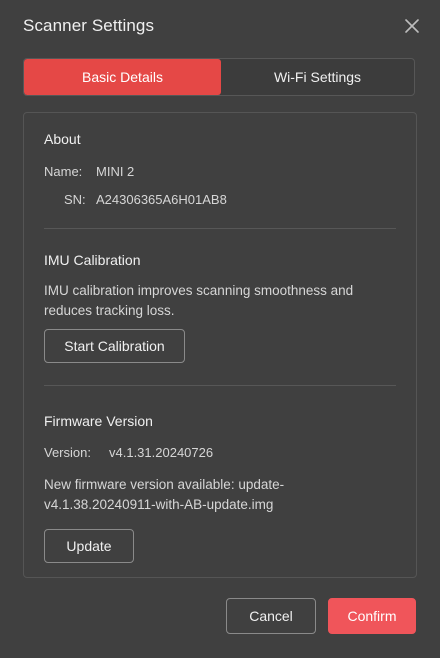  I want to click on sn-label: SN:, so click(75, 199).